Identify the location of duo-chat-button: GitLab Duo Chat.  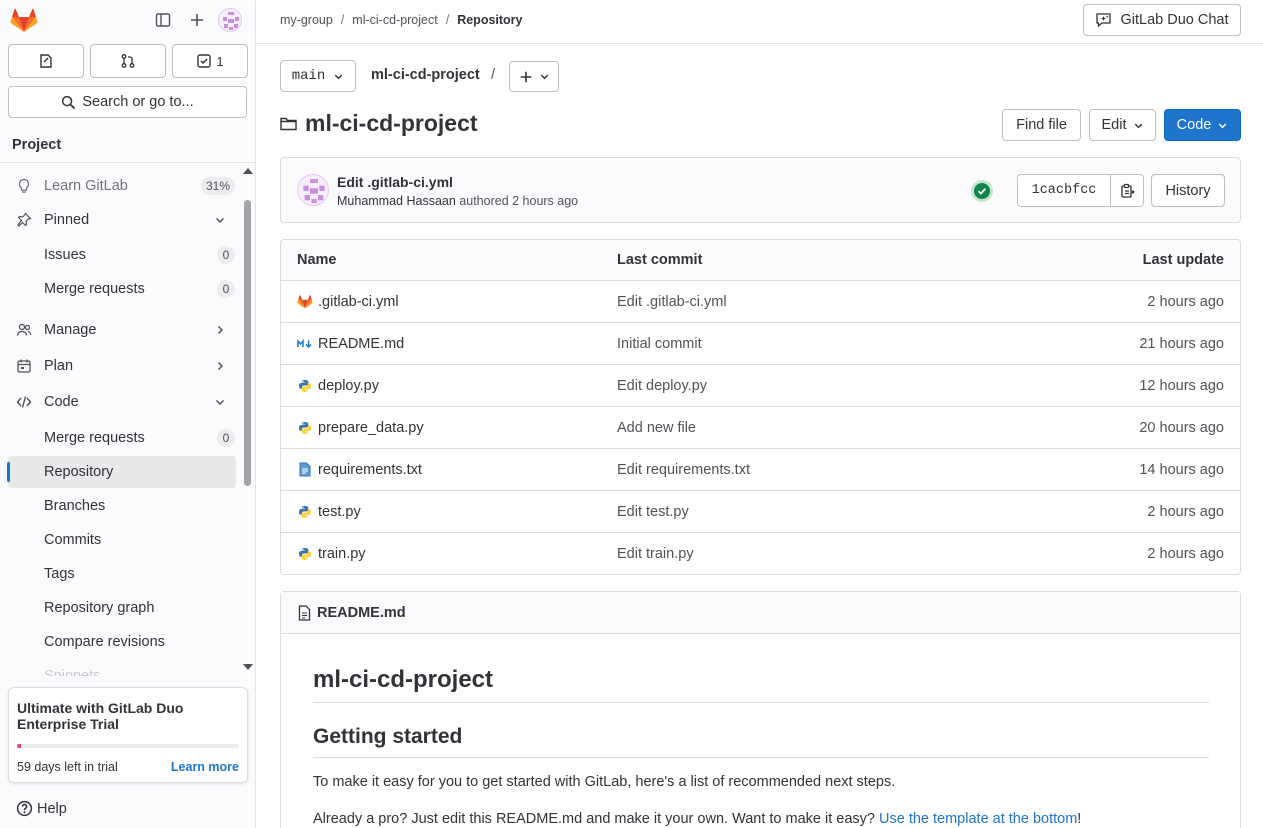
(1162, 20).